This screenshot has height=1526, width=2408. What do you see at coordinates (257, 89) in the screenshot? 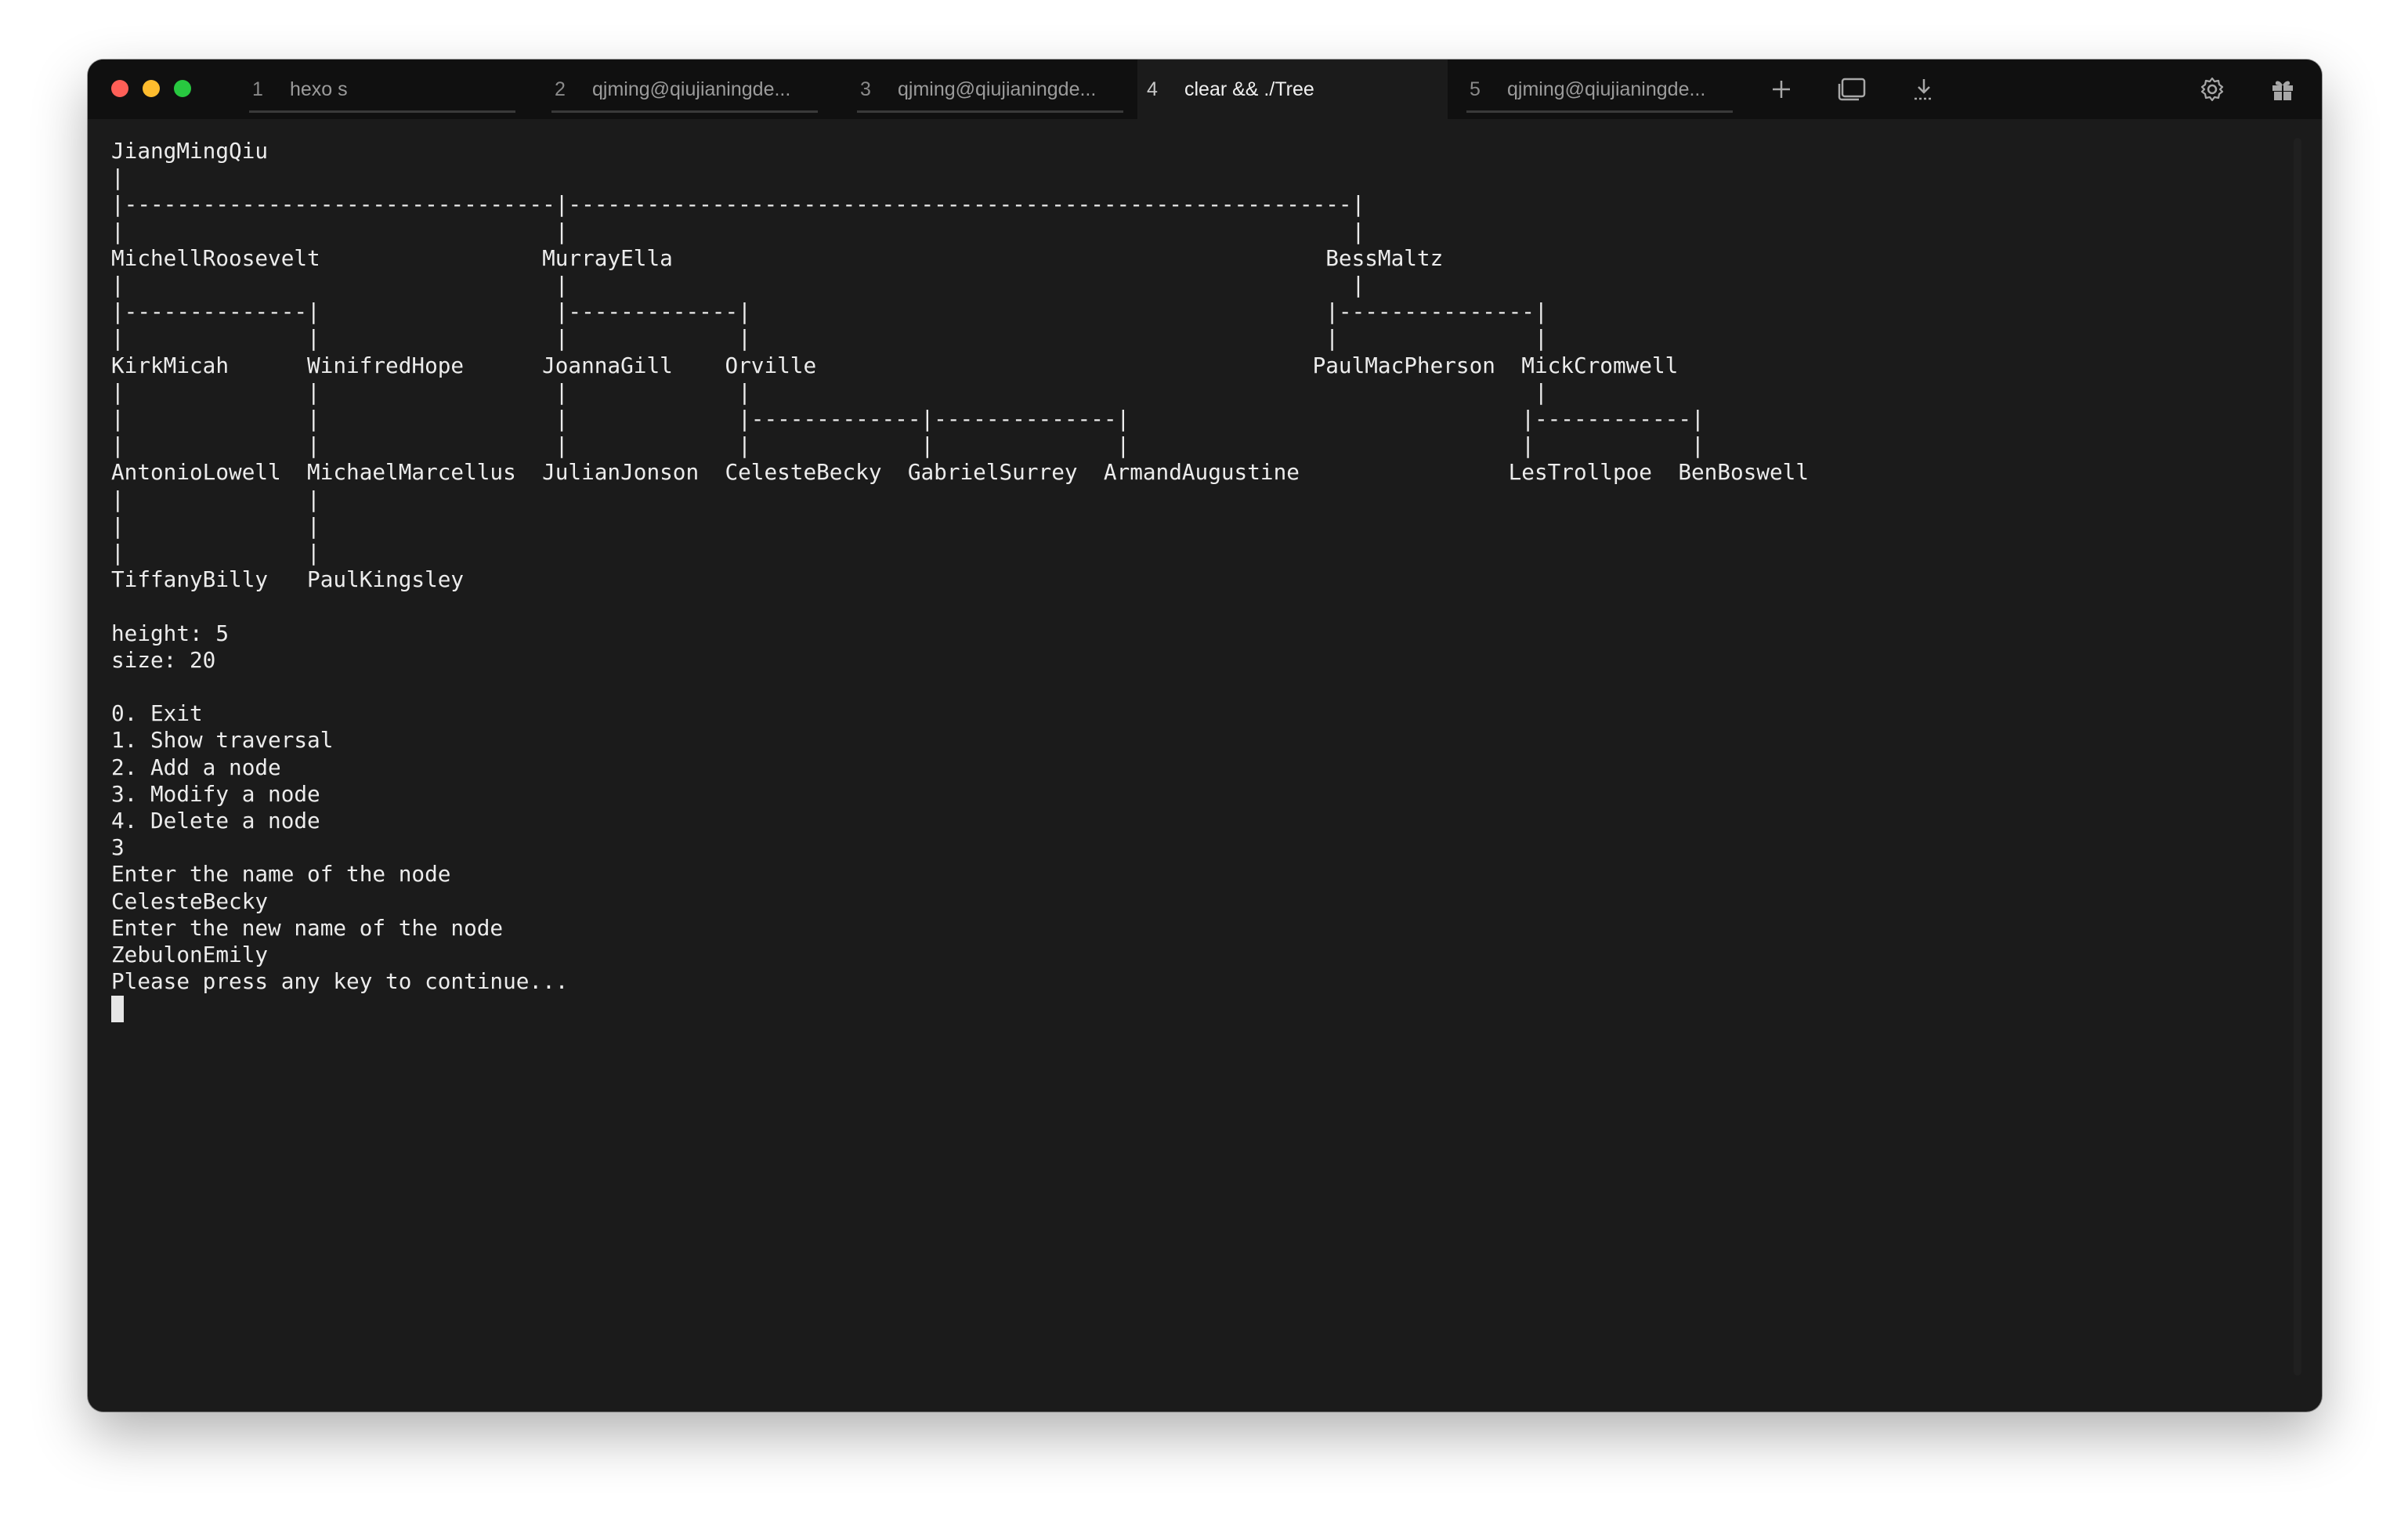
I see `tab-number: 1` at bounding box center [257, 89].